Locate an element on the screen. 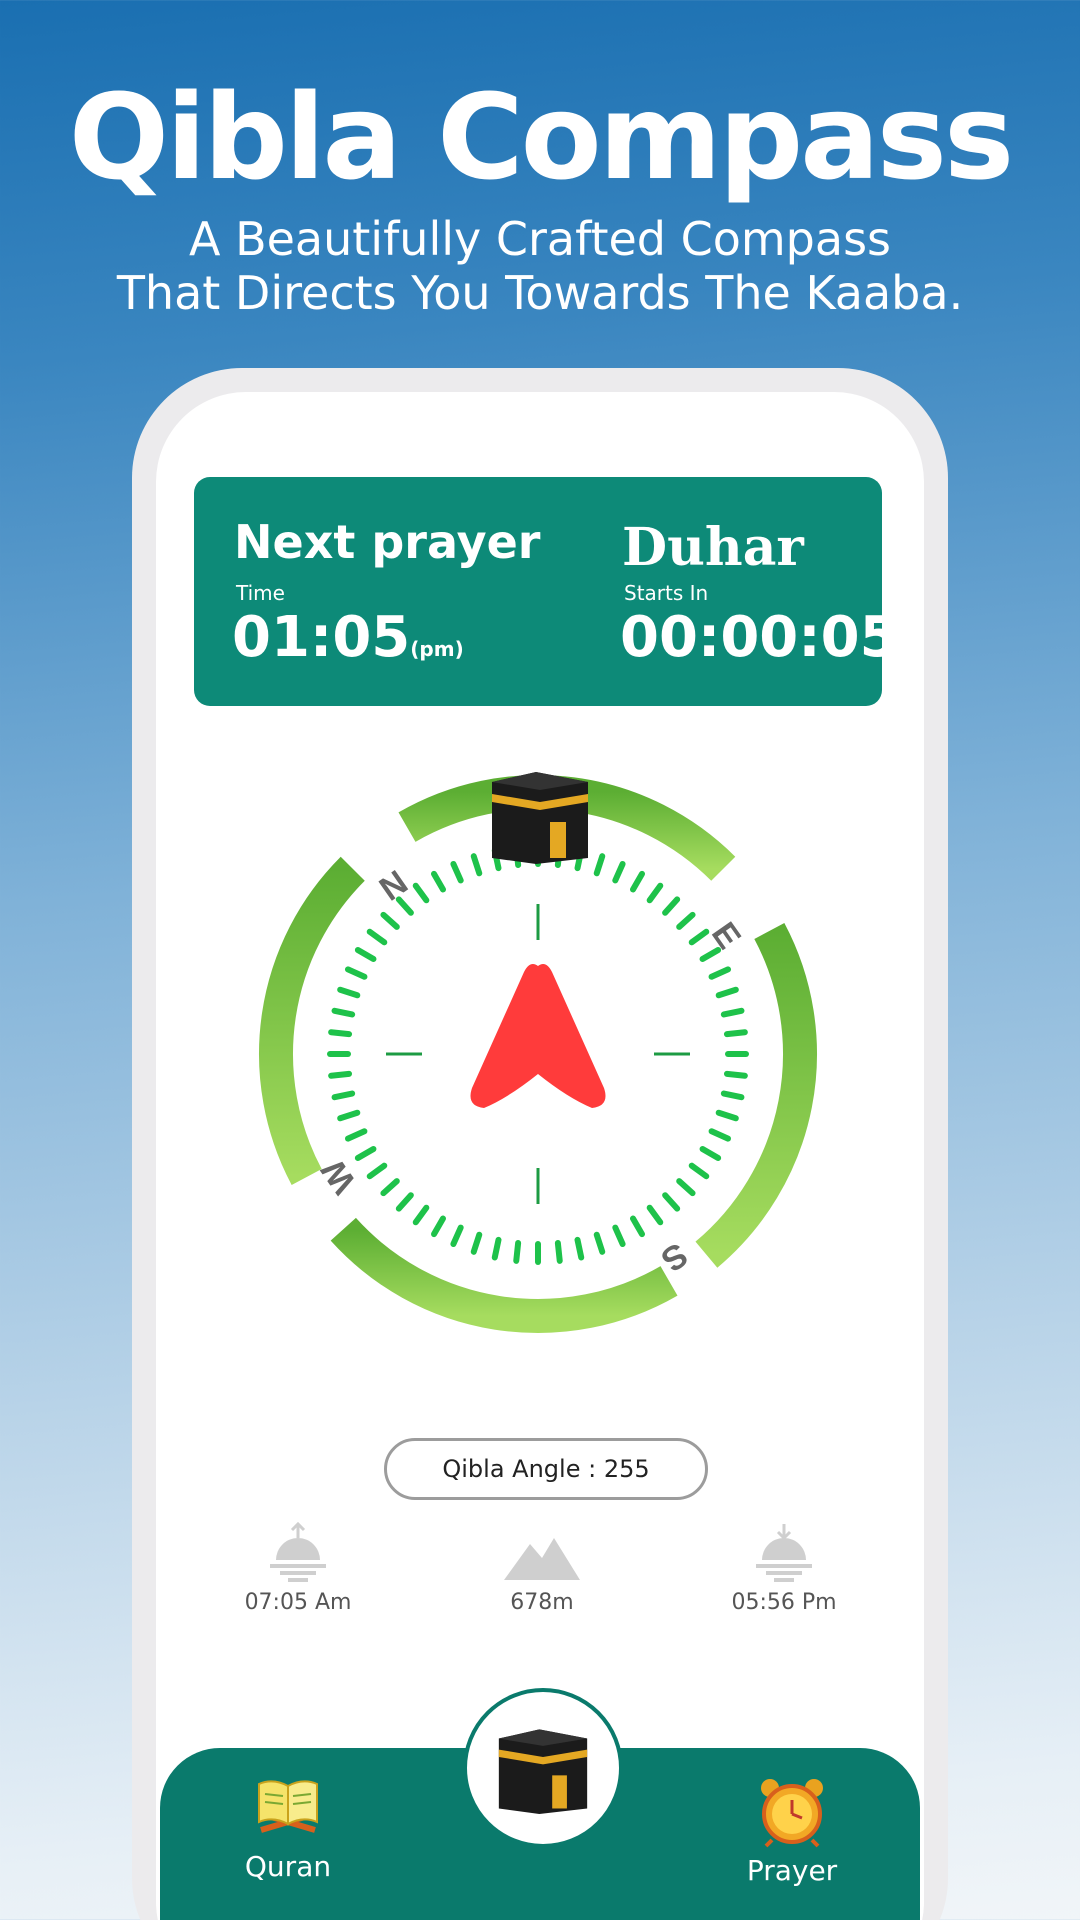 The height and width of the screenshot is (1920, 1080). hero-subtitle-line1: A Beautifully Crafted Compass is located at coordinates (540, 239).